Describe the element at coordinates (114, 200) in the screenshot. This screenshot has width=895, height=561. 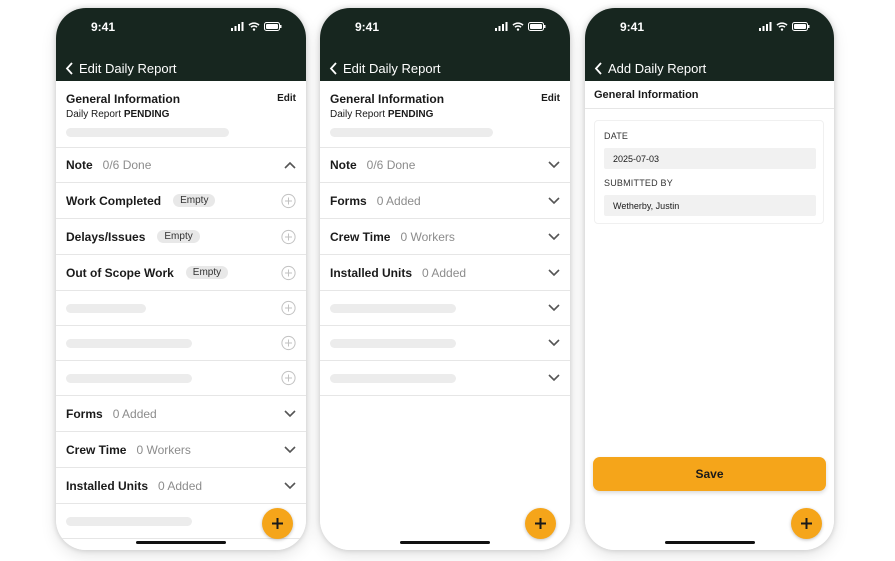
I see `row-label: Work Completed` at that location.